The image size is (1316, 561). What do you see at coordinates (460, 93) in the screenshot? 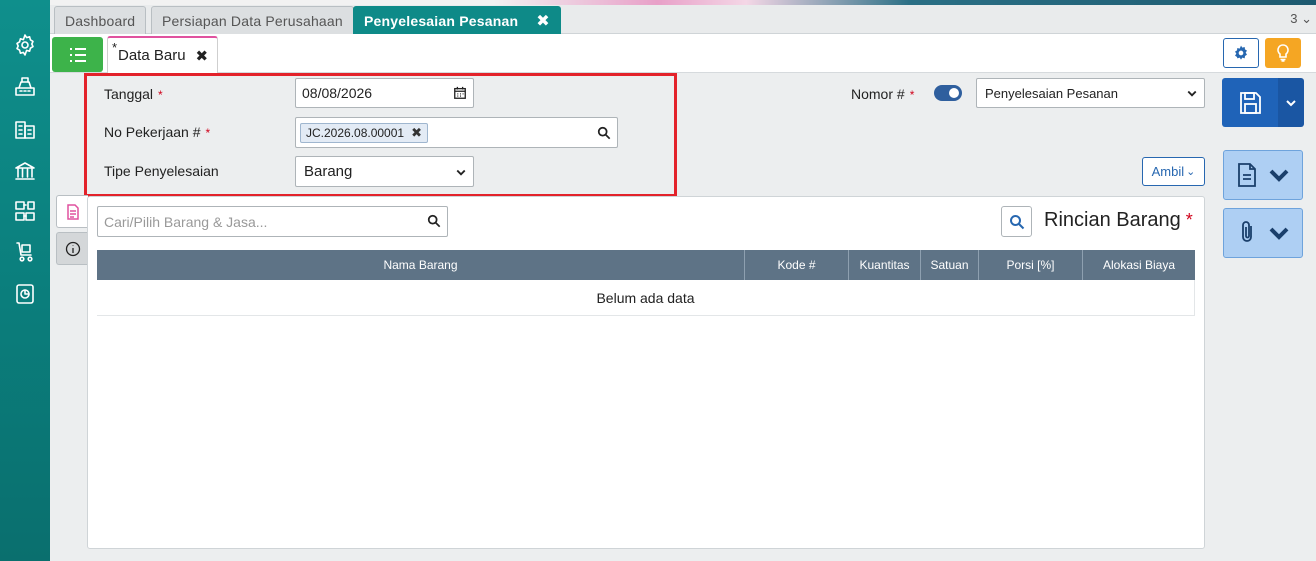
I see `calendar-icon` at bounding box center [460, 93].